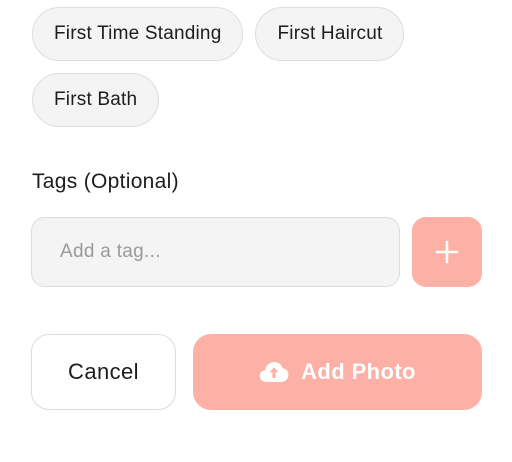  I want to click on add-tag-button, so click(447, 252).